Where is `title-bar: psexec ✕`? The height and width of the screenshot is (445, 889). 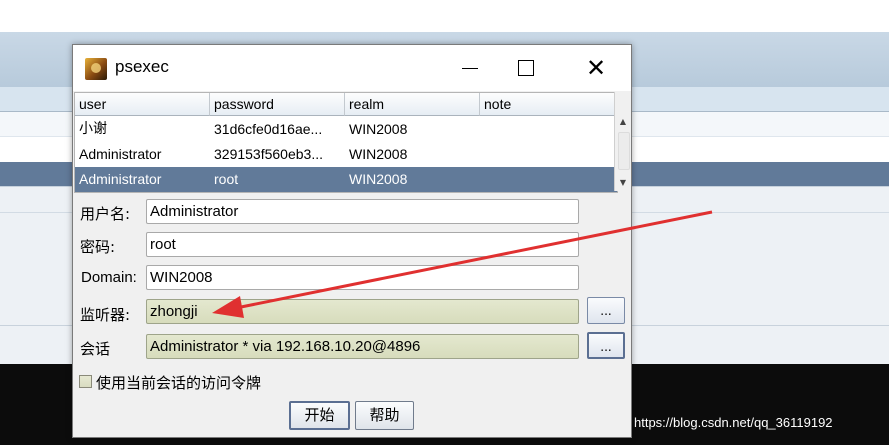
title-bar: psexec ✕ is located at coordinates (352, 68).